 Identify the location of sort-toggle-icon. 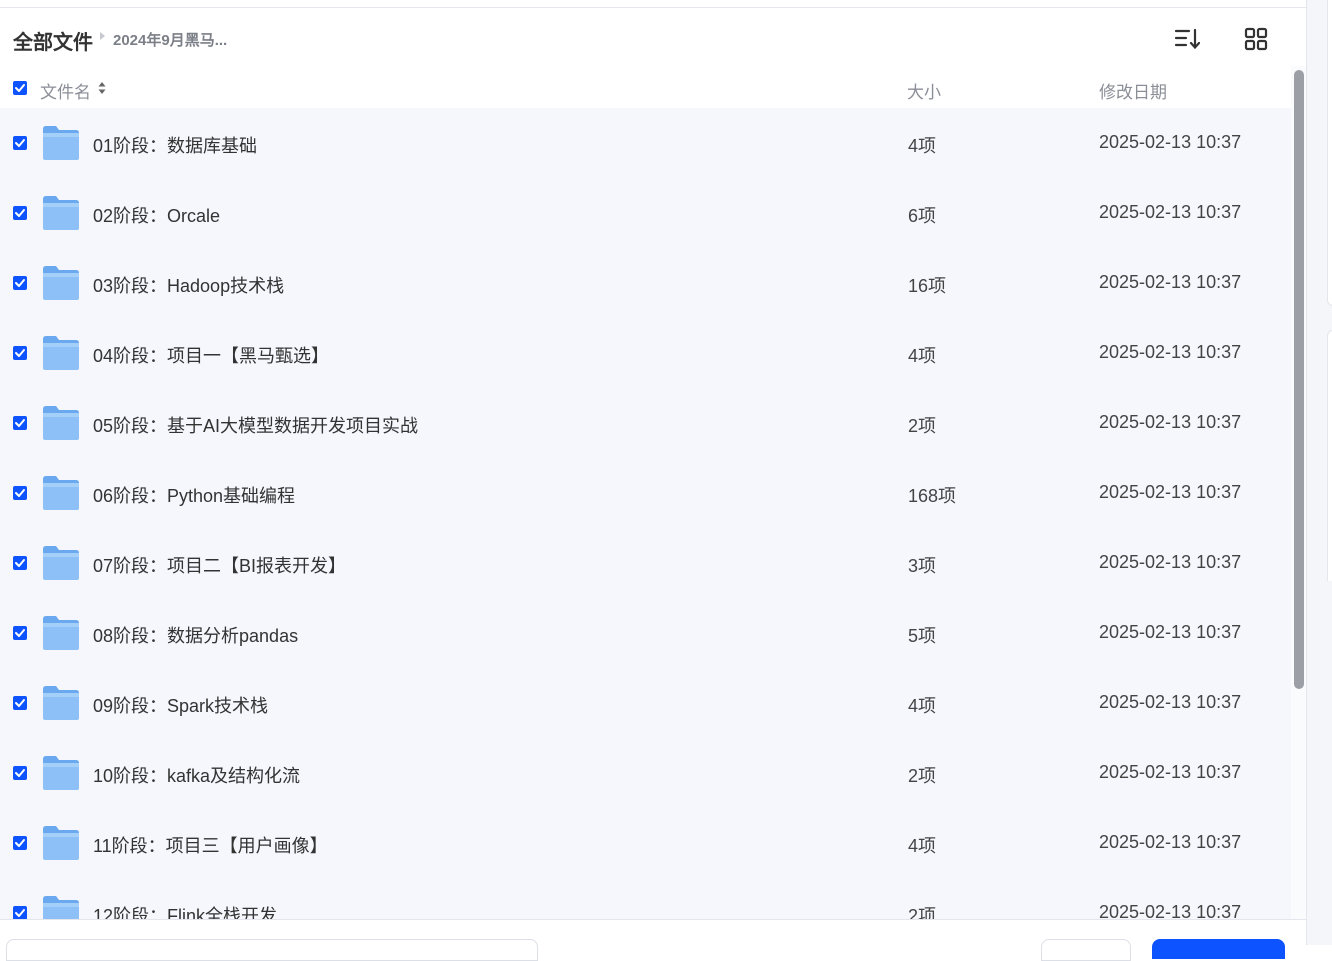
(102, 88).